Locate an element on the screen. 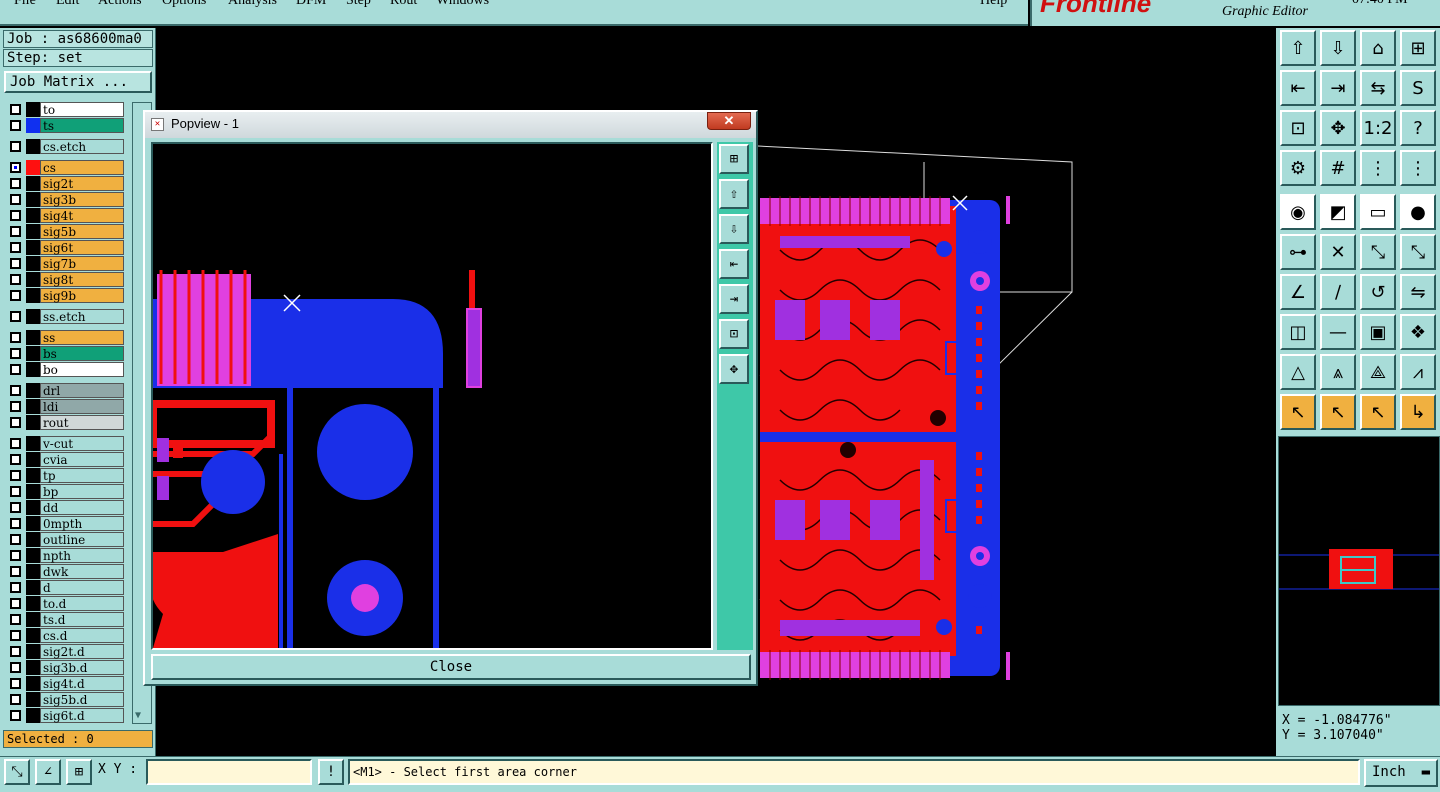 The image size is (1440, 792). menu-analysis: Analysis is located at coordinates (252, 4).